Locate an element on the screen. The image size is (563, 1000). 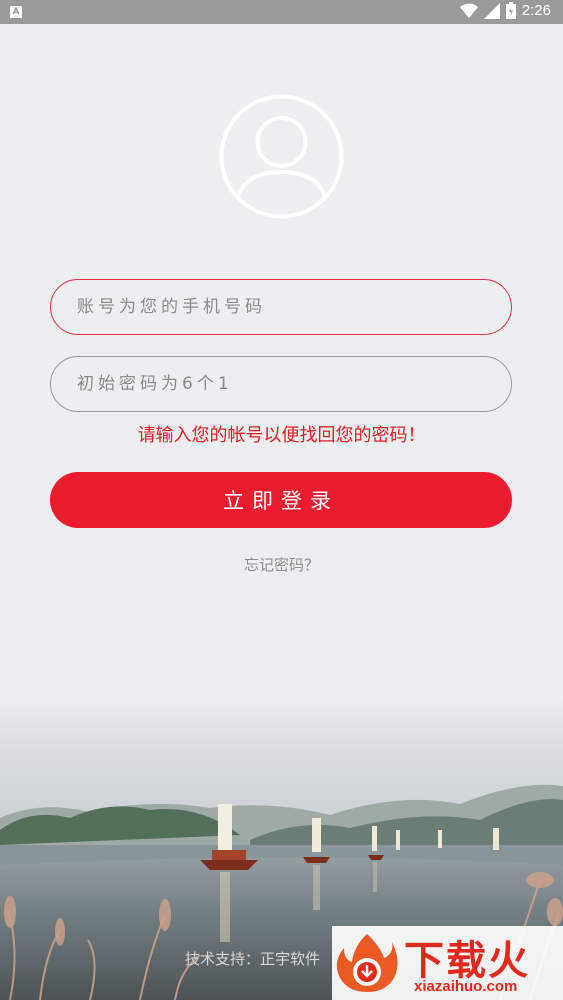
clock: 2:26 is located at coordinates (536, 10).